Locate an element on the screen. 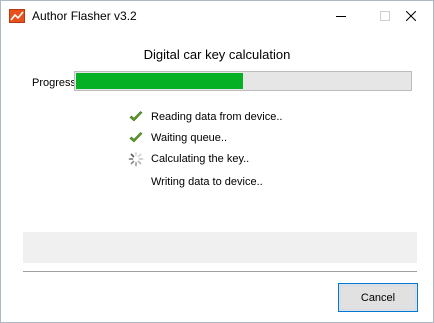  progress-bar is located at coordinates (243, 81).